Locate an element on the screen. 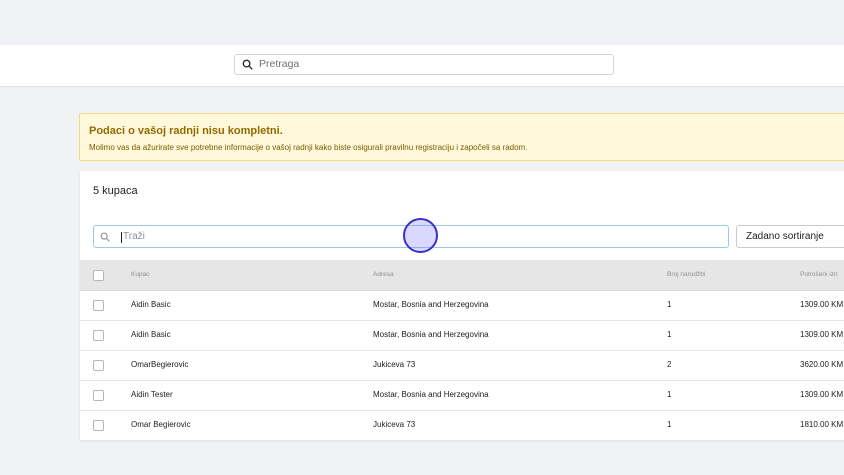  sort-select: Zadano sortiranje is located at coordinates (790, 236).